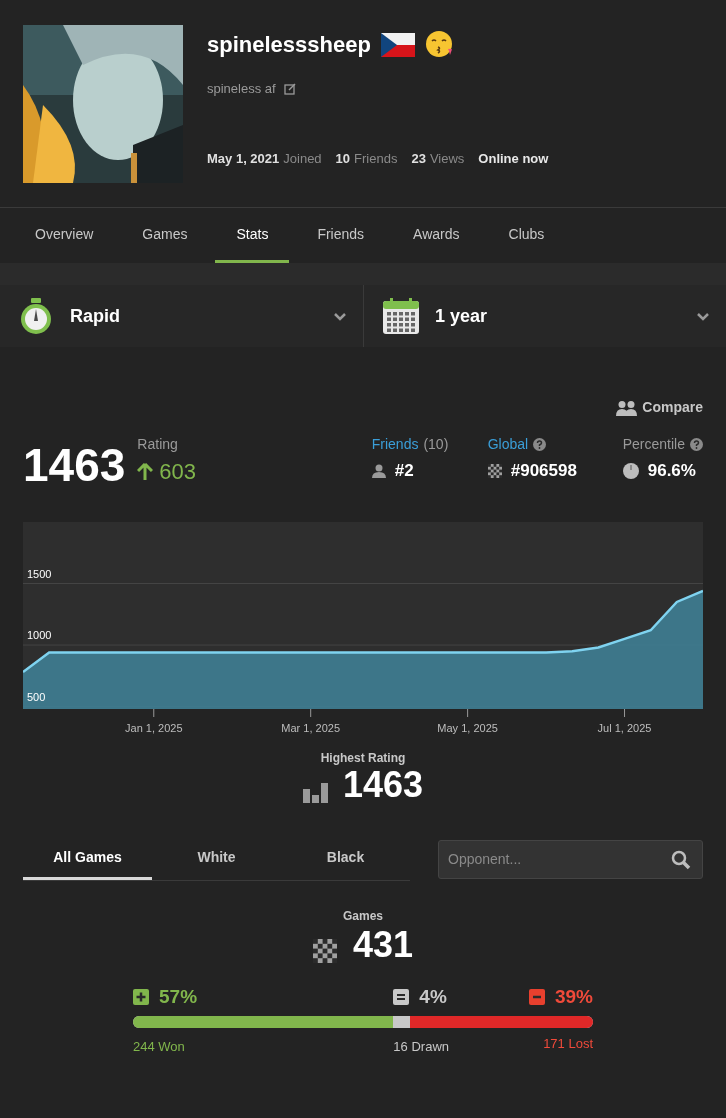 This screenshot has width=726, height=1118. Describe the element at coordinates (363, 916) in the screenshot. I see `games-label: Games` at that location.